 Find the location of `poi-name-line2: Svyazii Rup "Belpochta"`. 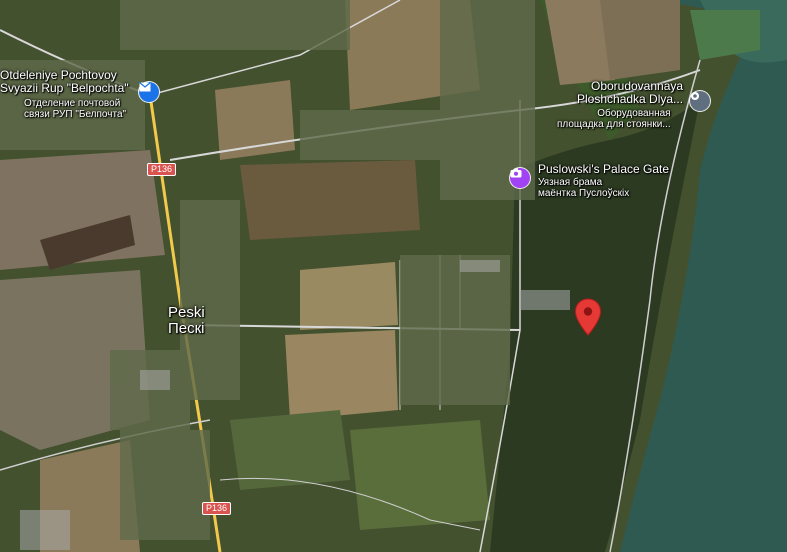

poi-name-line2: Svyazii Rup "Belpochta" is located at coordinates (64, 88).